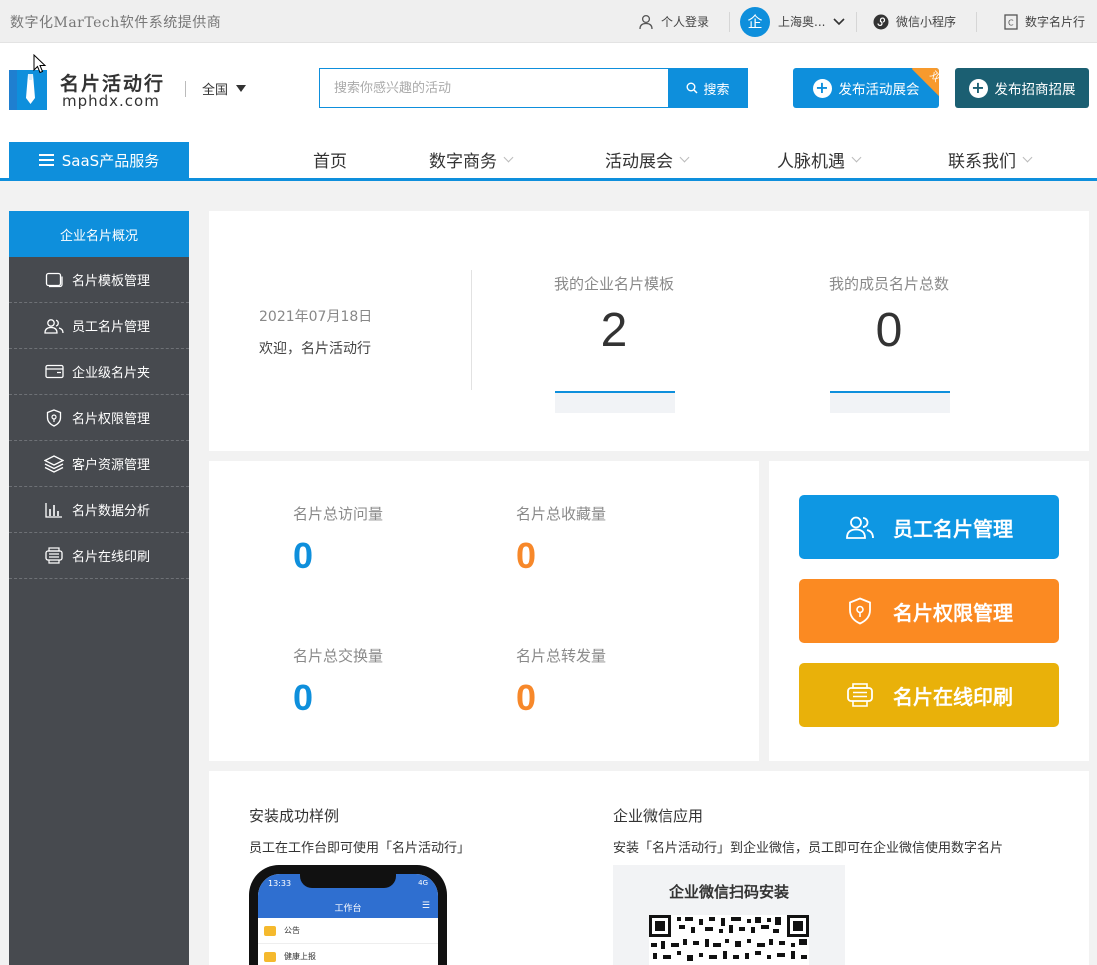  I want to click on qr-code, so click(729, 940).